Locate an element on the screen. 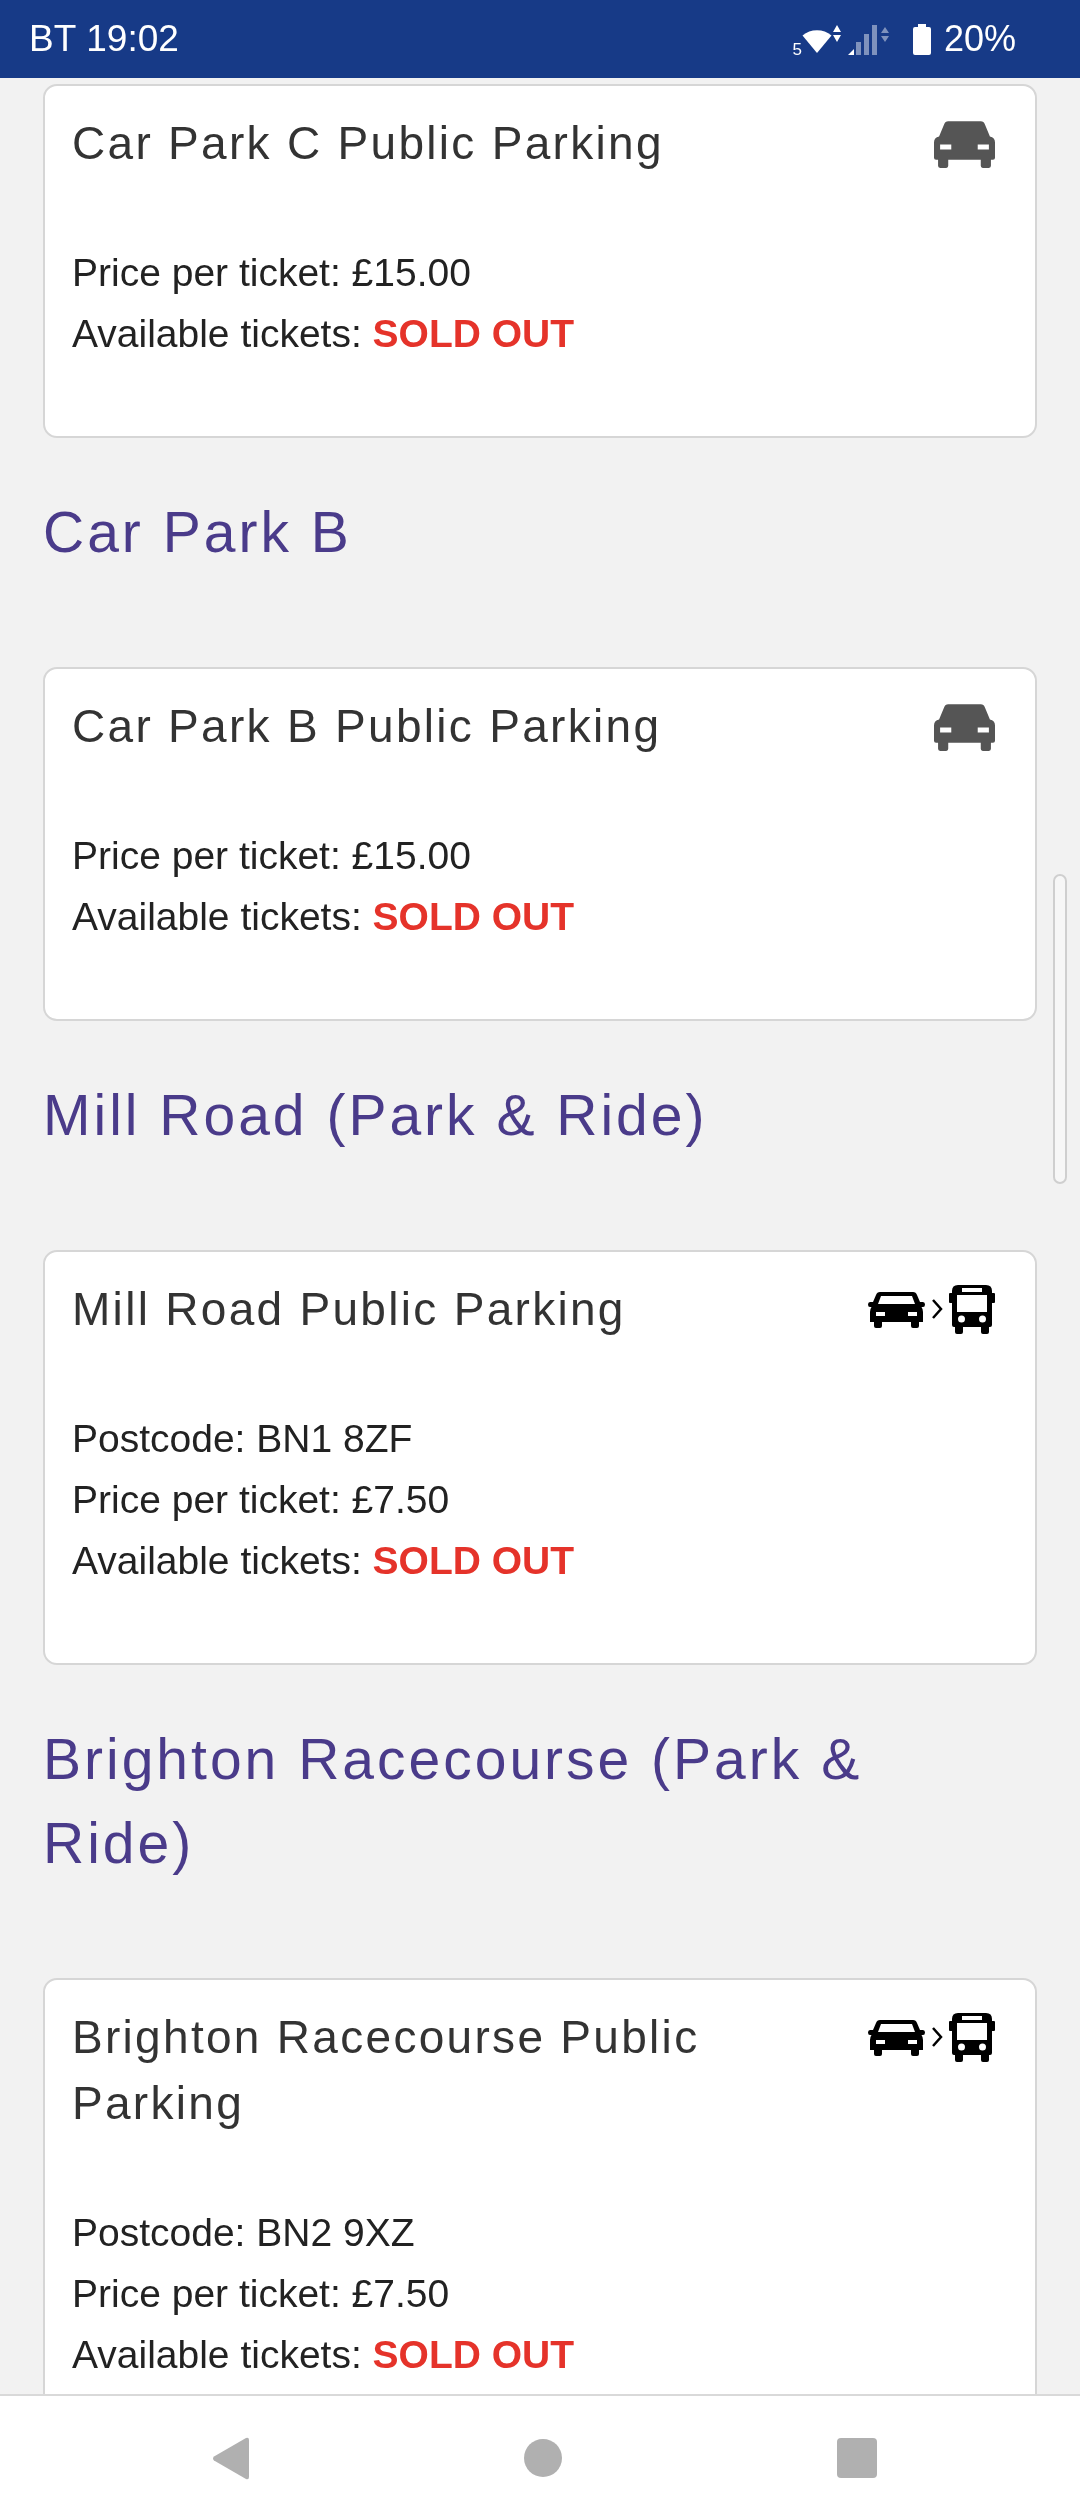  card-title: Car Park B Public Parking is located at coordinates (367, 726).